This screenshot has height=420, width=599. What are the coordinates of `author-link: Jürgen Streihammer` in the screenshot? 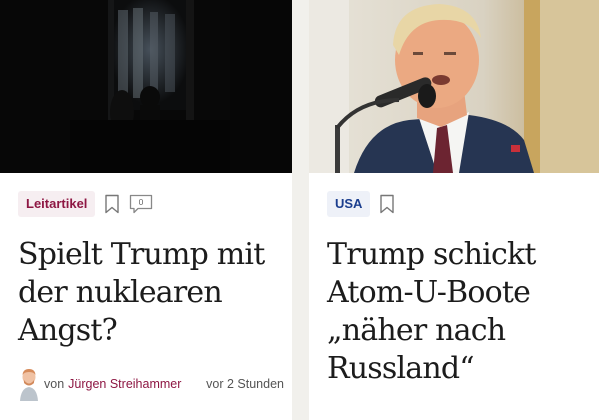 It's located at (124, 384).